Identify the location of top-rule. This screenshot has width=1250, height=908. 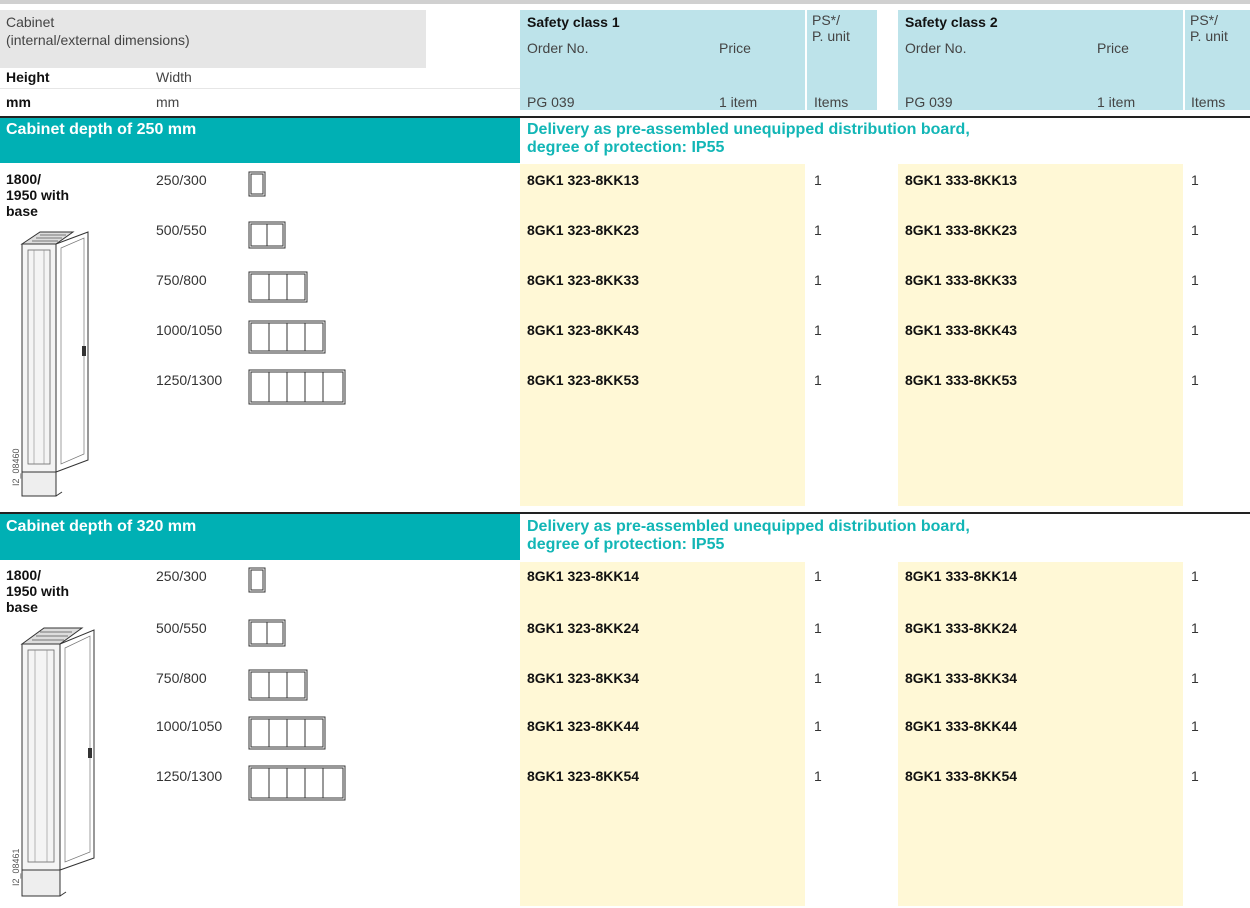
(625, 2).